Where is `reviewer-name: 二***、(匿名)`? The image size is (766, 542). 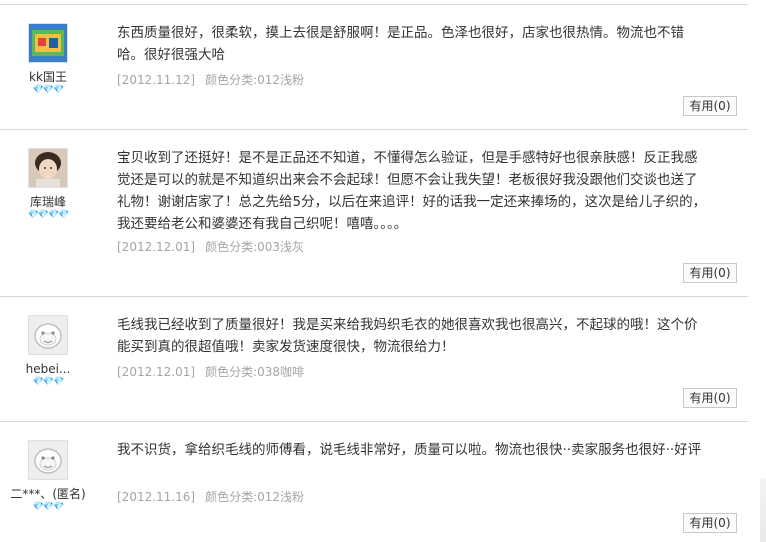
reviewer-name: 二***、(匿名) is located at coordinates (48, 494).